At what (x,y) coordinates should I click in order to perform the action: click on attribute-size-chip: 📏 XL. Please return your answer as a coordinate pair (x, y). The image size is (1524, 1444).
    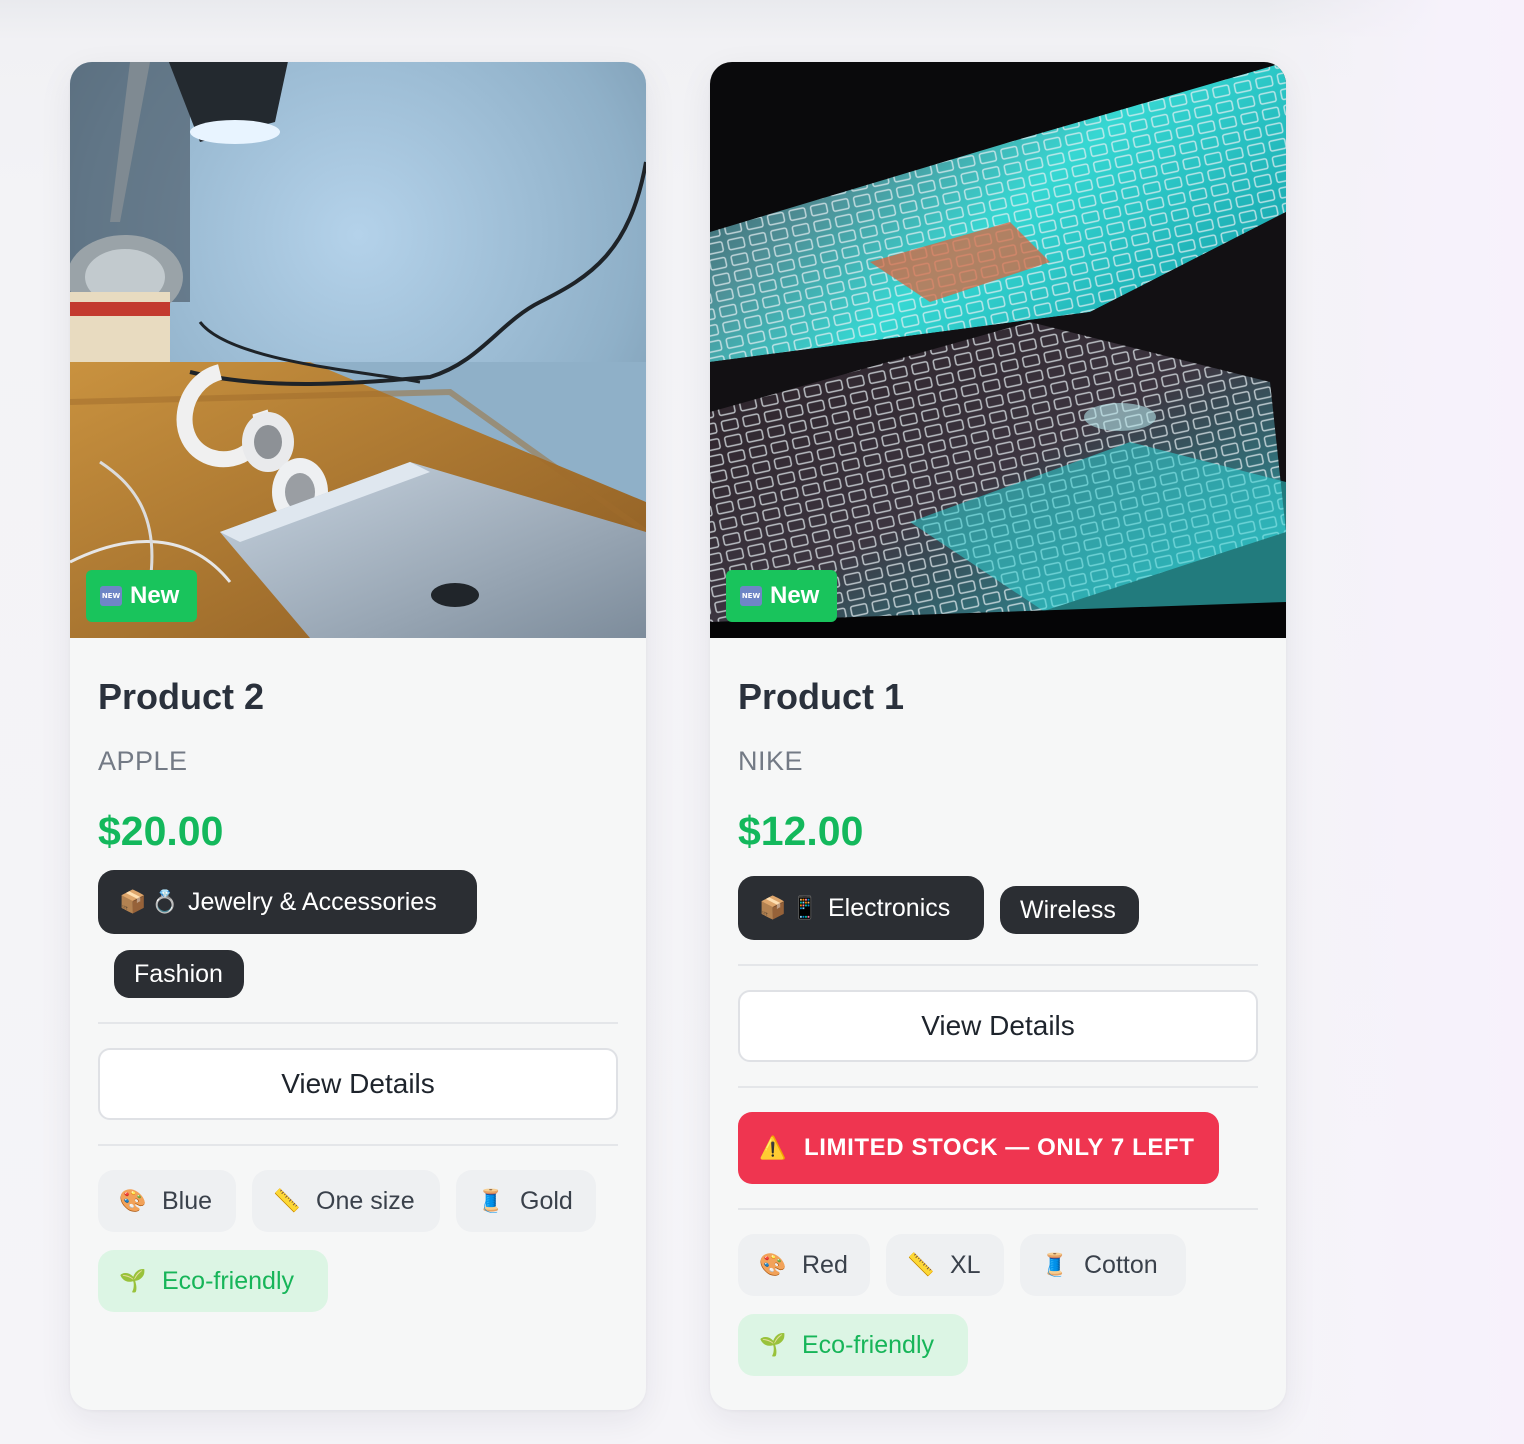
    Looking at the image, I should click on (945, 1265).